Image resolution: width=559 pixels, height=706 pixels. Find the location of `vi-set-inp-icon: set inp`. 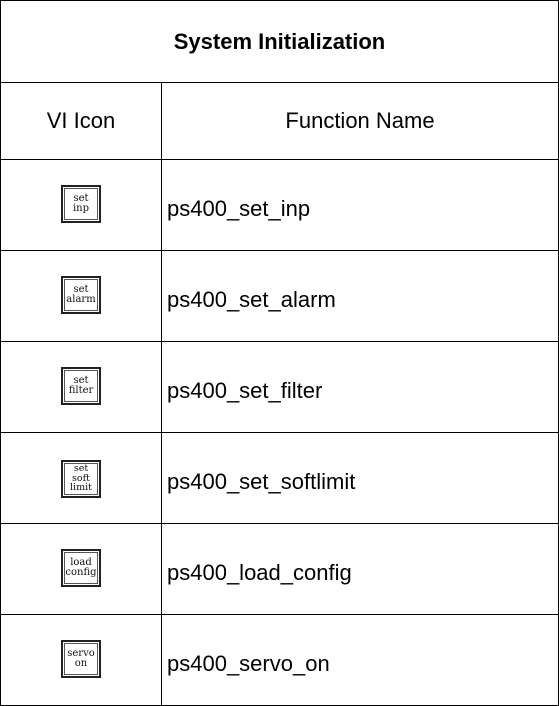

vi-set-inp-icon: set inp is located at coordinates (81, 203).